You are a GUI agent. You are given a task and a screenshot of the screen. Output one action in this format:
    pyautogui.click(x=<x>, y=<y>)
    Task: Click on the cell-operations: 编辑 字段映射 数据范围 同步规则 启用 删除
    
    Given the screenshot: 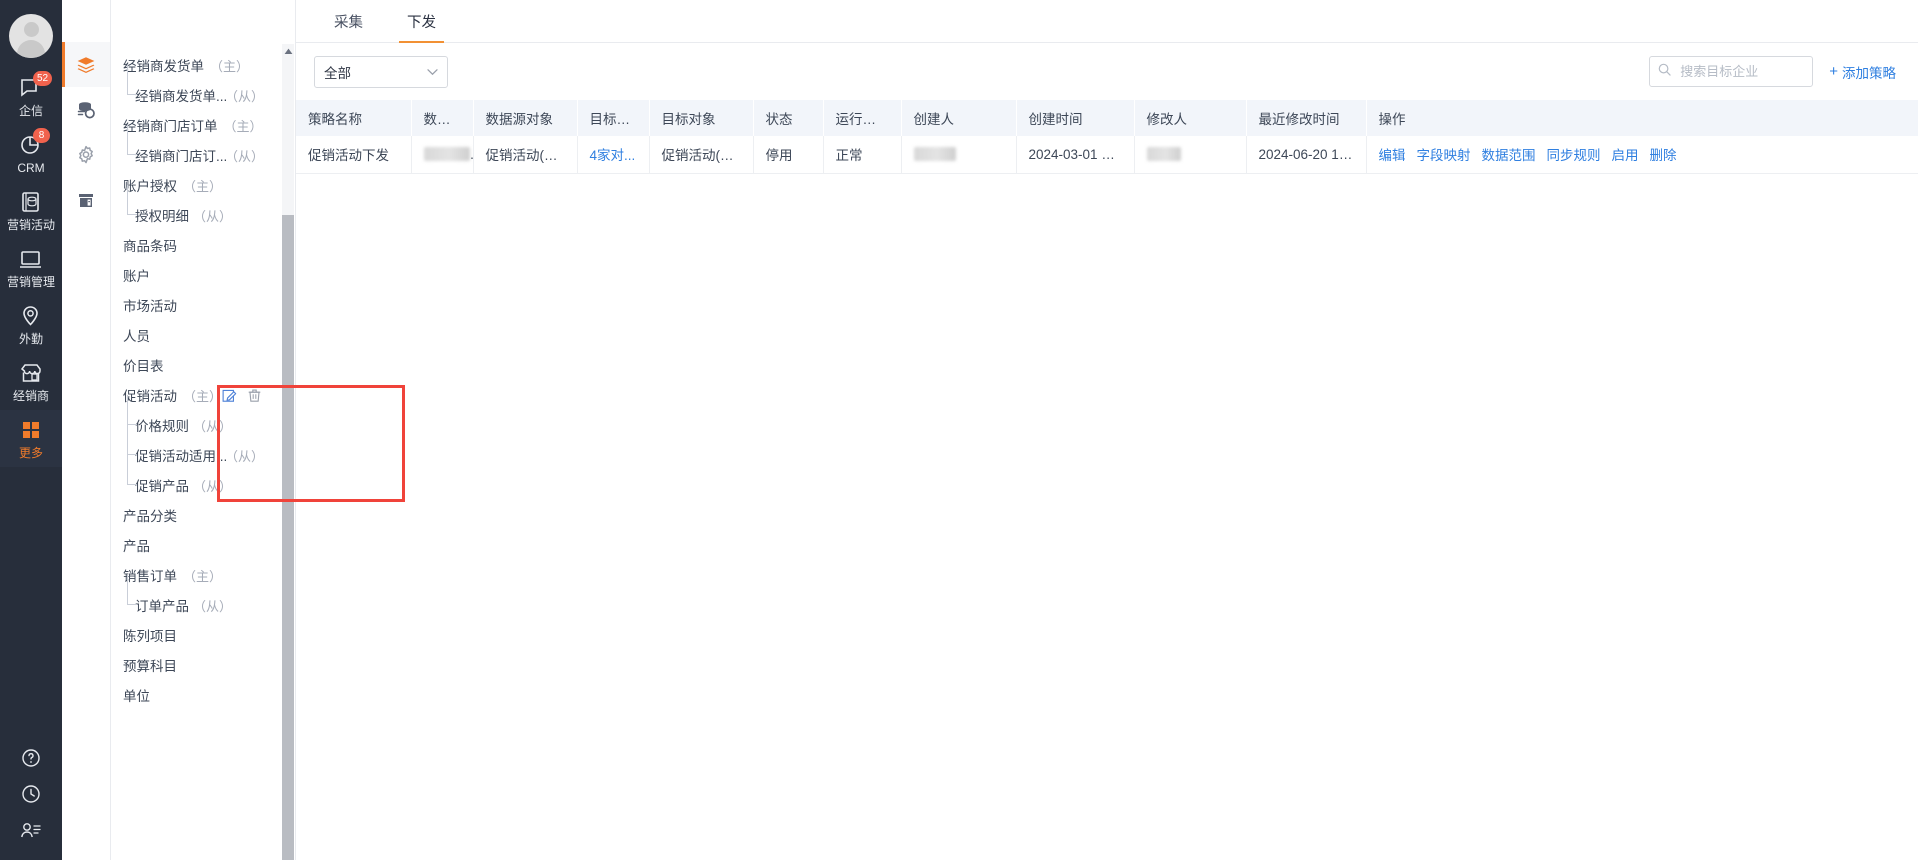 What is the action you would take?
    pyautogui.click(x=1642, y=155)
    